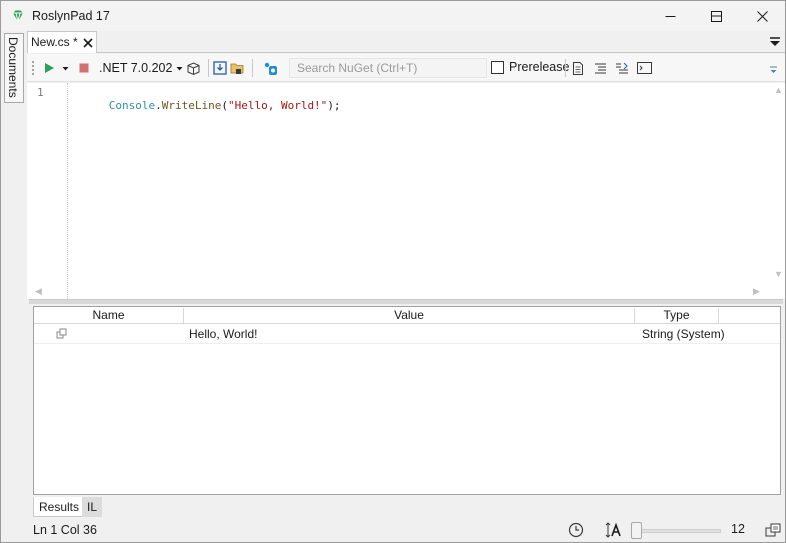  I want to click on close-button, so click(762, 16).